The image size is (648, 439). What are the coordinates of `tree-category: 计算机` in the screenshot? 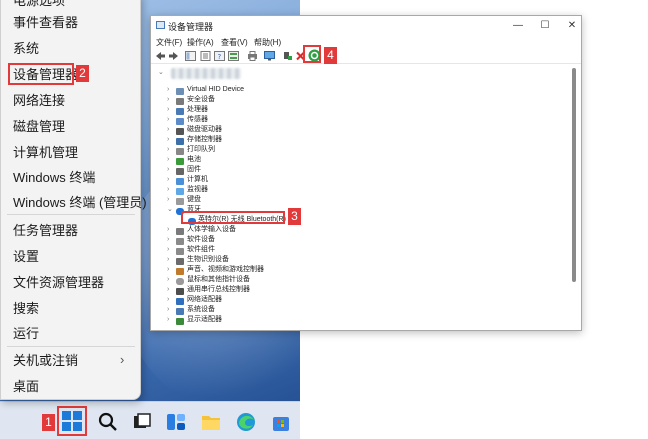 It's located at (197, 180).